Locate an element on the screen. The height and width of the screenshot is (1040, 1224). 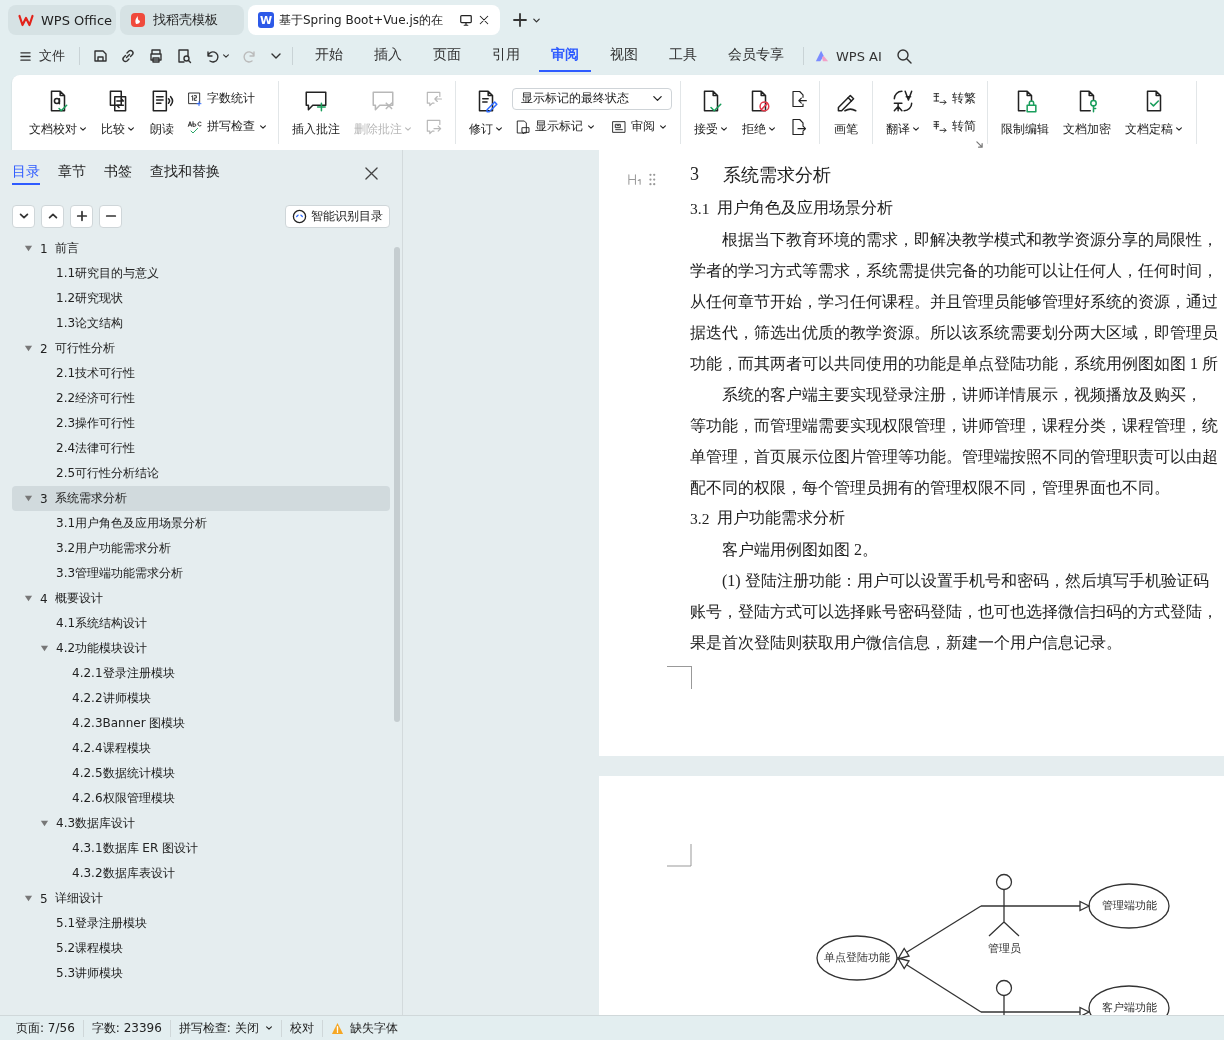
outline-item: 2 可行性分析 is located at coordinates (201, 348).